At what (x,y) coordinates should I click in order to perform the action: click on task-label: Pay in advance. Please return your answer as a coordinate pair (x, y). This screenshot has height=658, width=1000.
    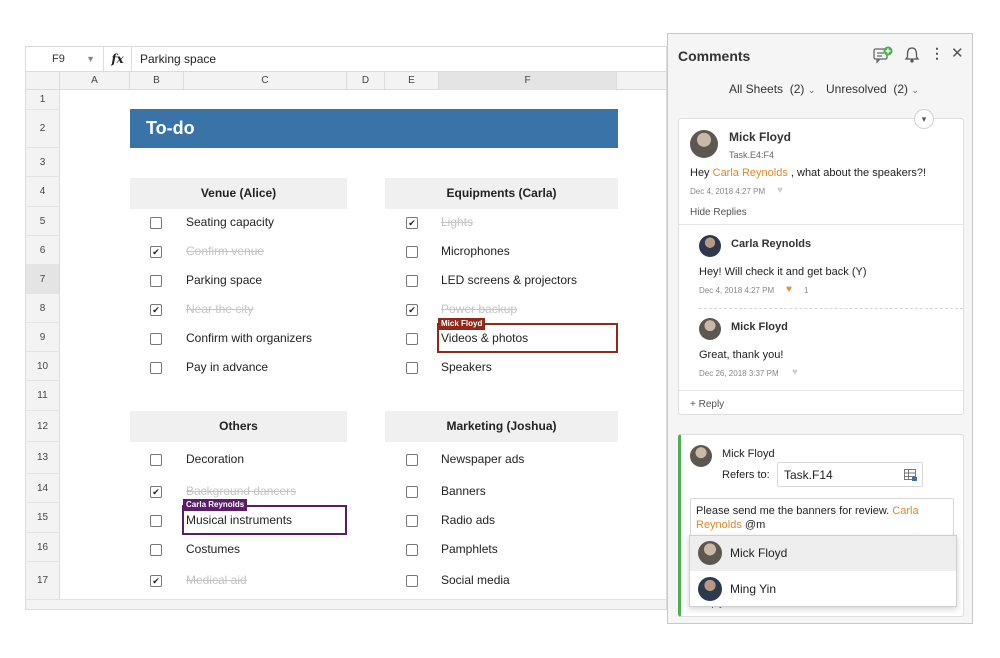
    Looking at the image, I should click on (227, 367).